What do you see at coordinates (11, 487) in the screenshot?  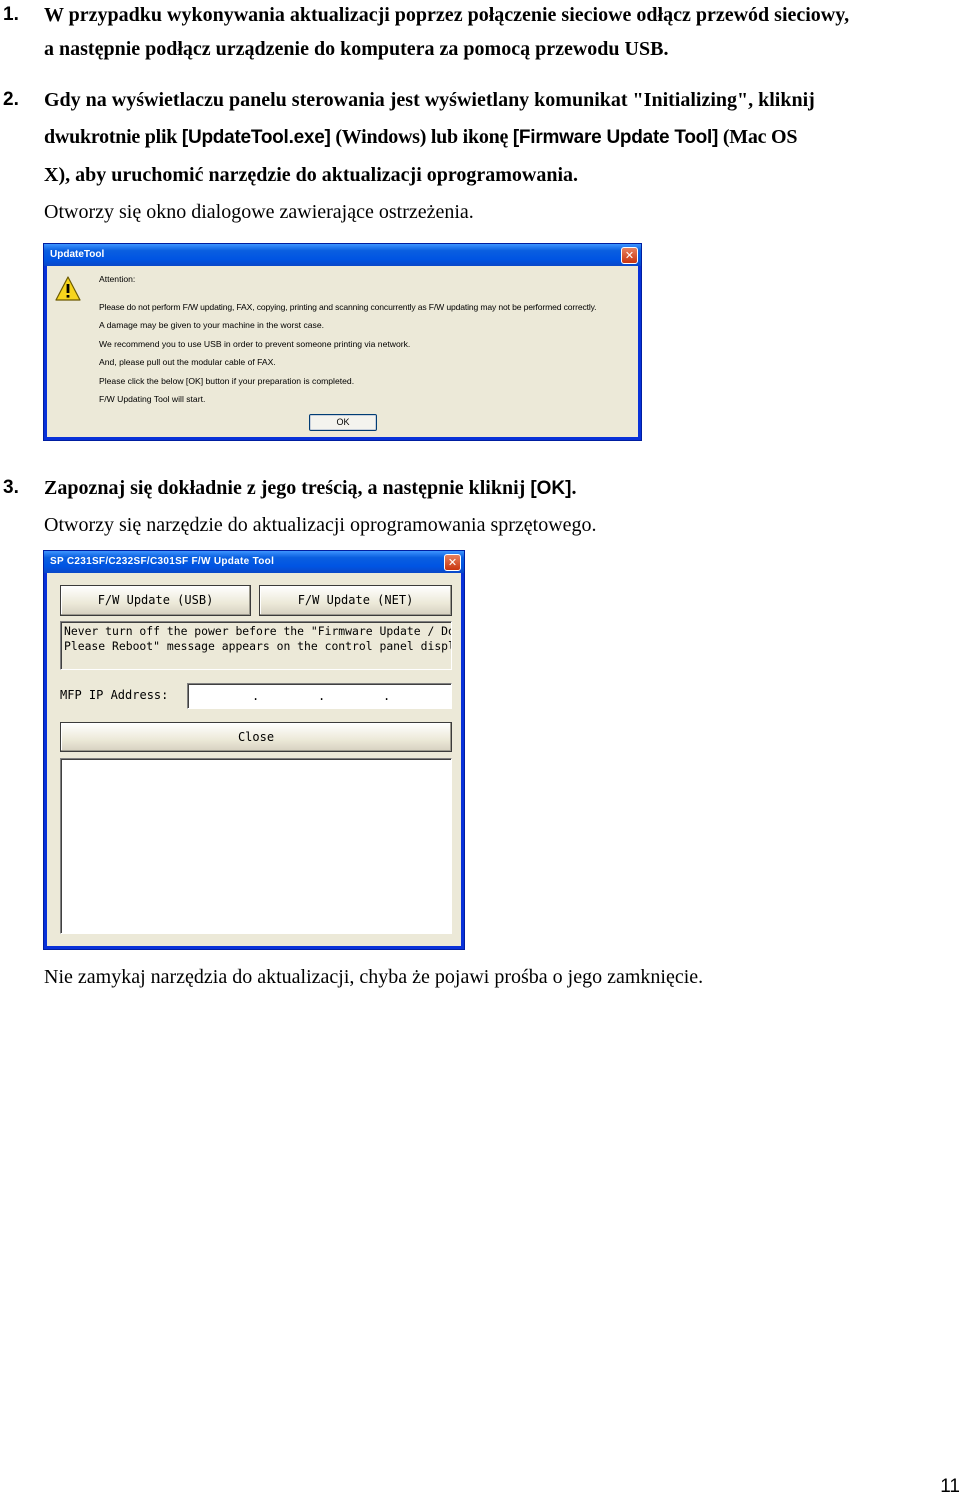 I see `step-number: 3.` at bounding box center [11, 487].